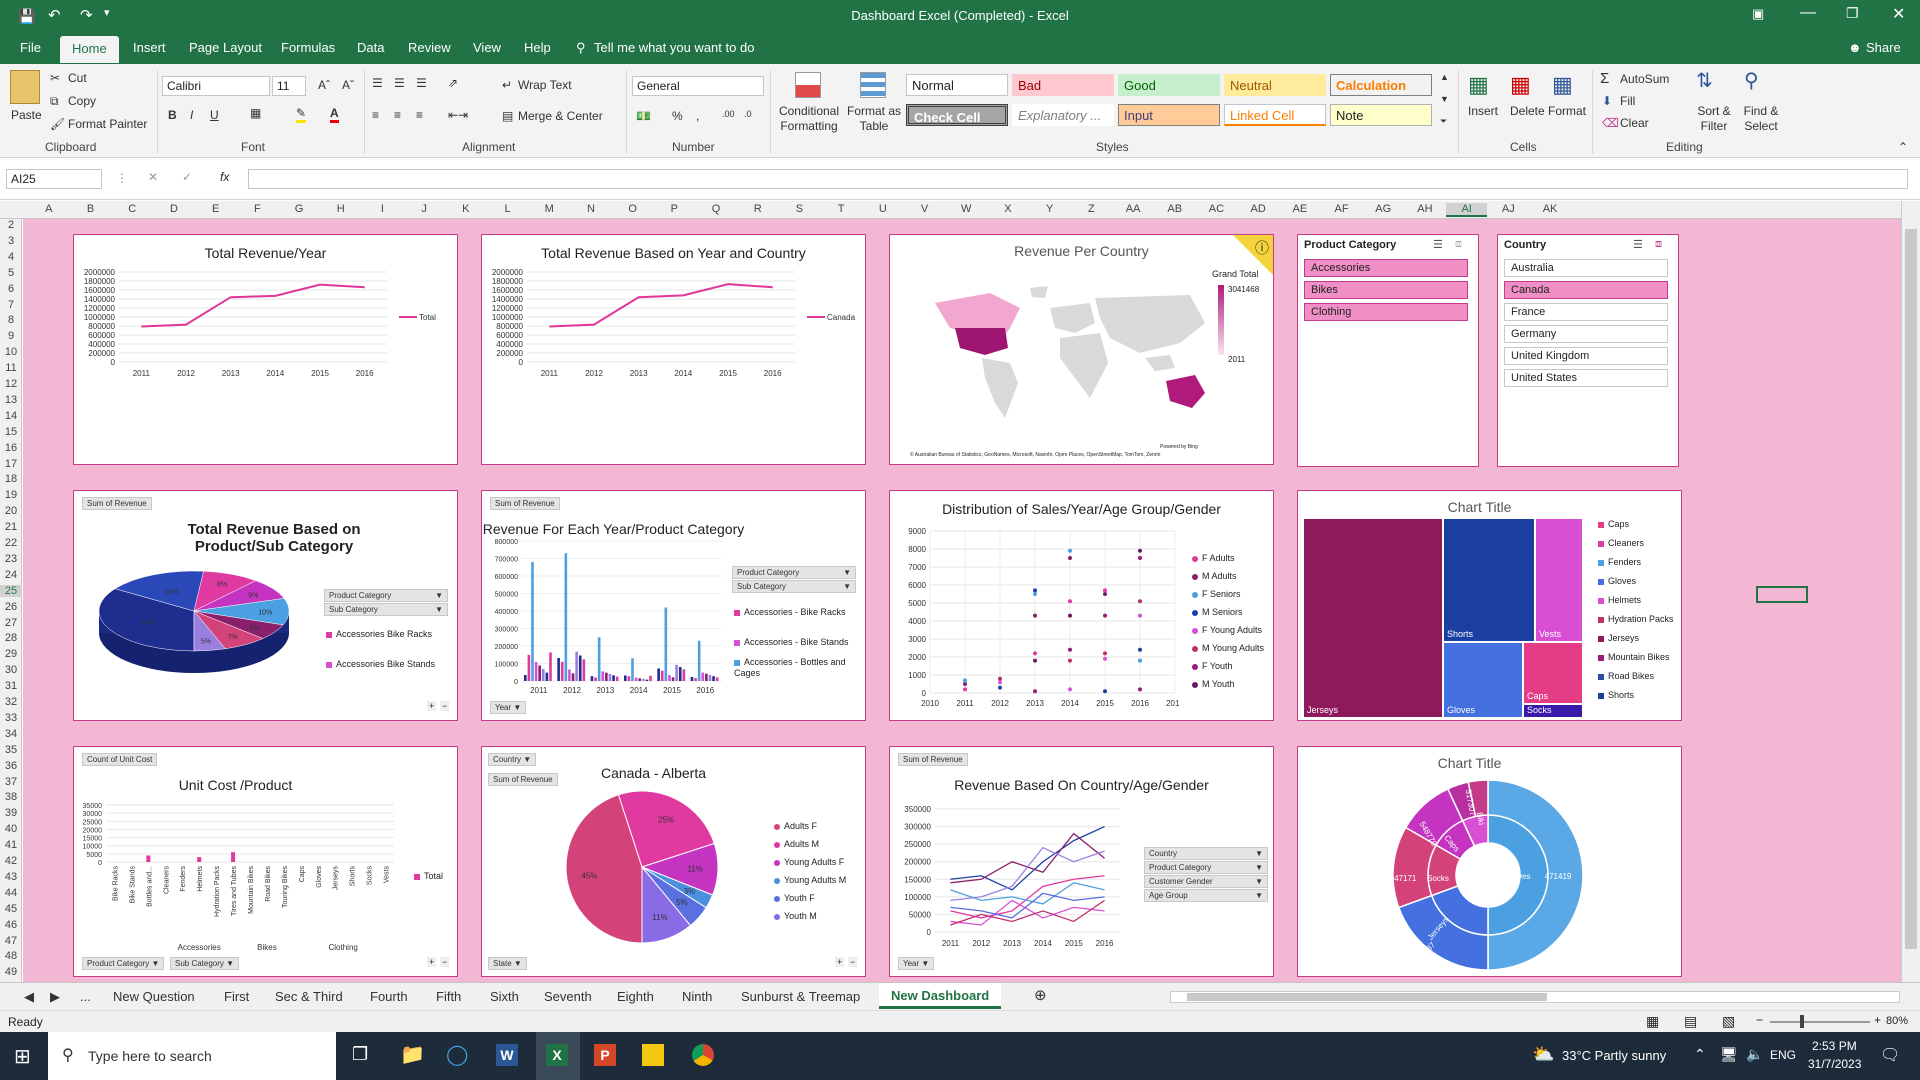 This screenshot has height=1080, width=1920. Describe the element at coordinates (1559, 580) in the screenshot. I see `treemap-tile: Vests` at that location.